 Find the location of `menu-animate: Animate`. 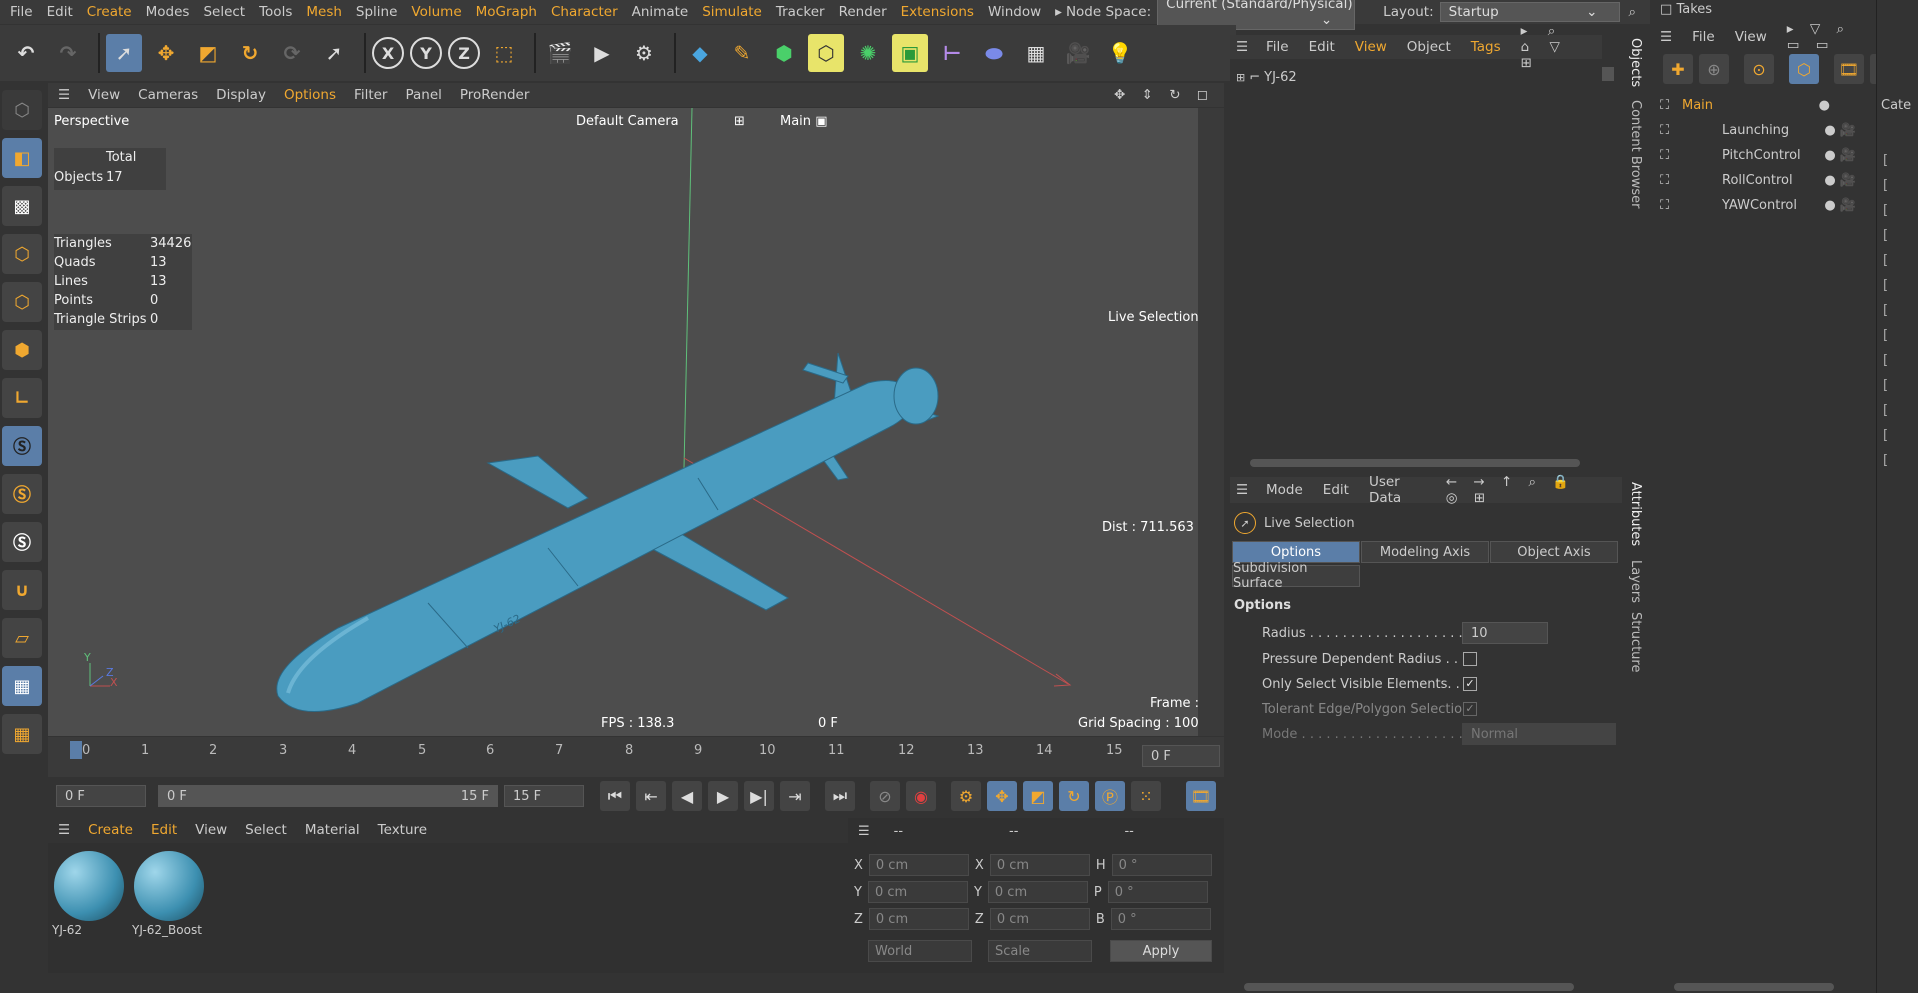

menu-animate: Animate is located at coordinates (660, 12).